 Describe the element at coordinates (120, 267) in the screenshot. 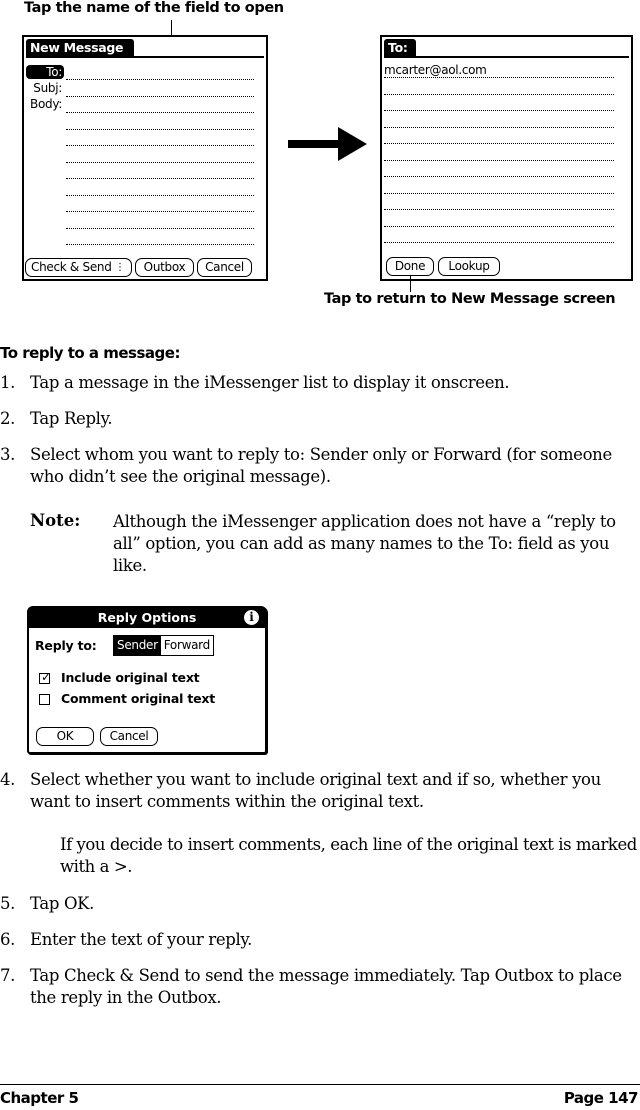

I see `signal-status-icon: ⋮` at that location.